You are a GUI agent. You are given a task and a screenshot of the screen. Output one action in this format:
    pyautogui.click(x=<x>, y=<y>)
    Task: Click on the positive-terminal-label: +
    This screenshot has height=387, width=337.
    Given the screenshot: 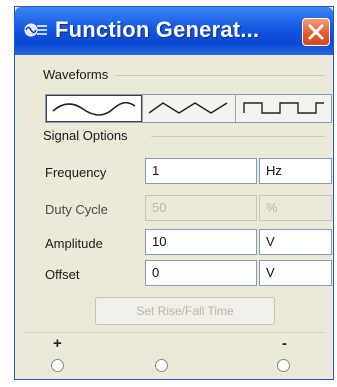 What is the action you would take?
    pyautogui.click(x=57, y=343)
    